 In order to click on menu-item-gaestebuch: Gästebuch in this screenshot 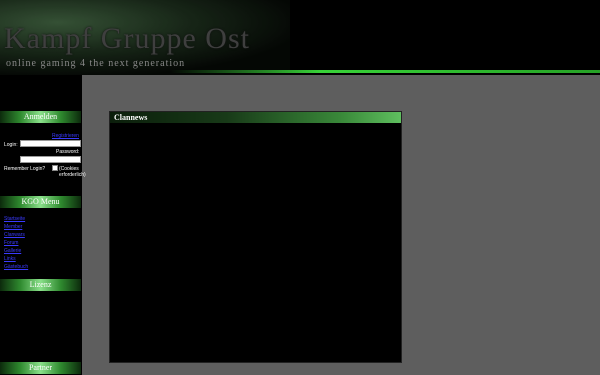, I will do `click(16, 267)`.